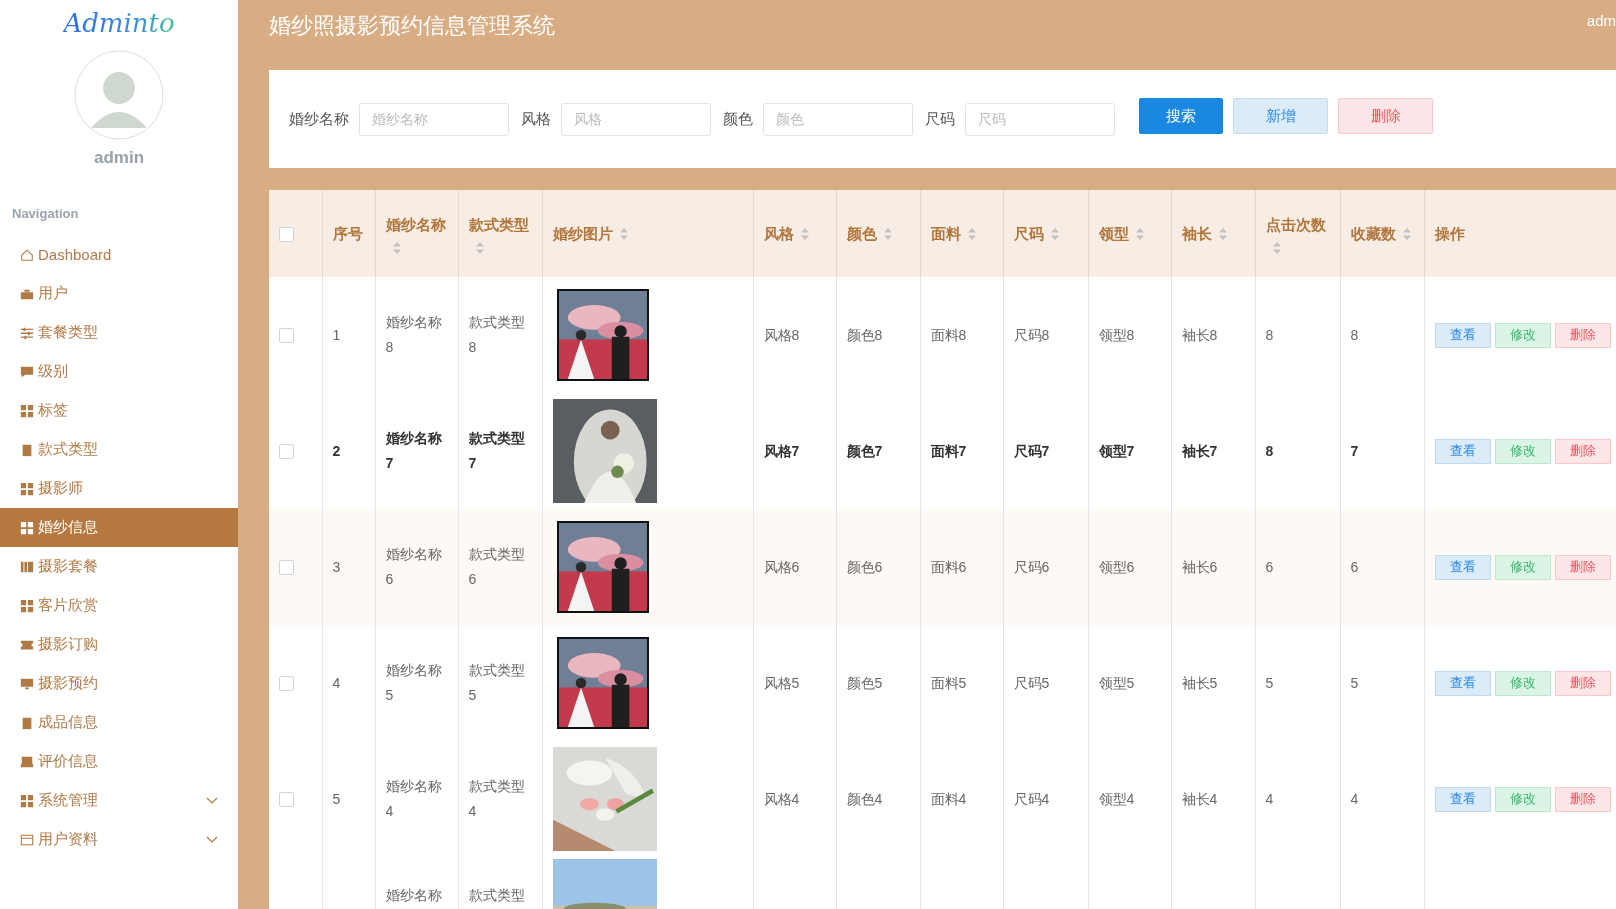  I want to click on sidebar-item: 客片欣赏, so click(119, 605).